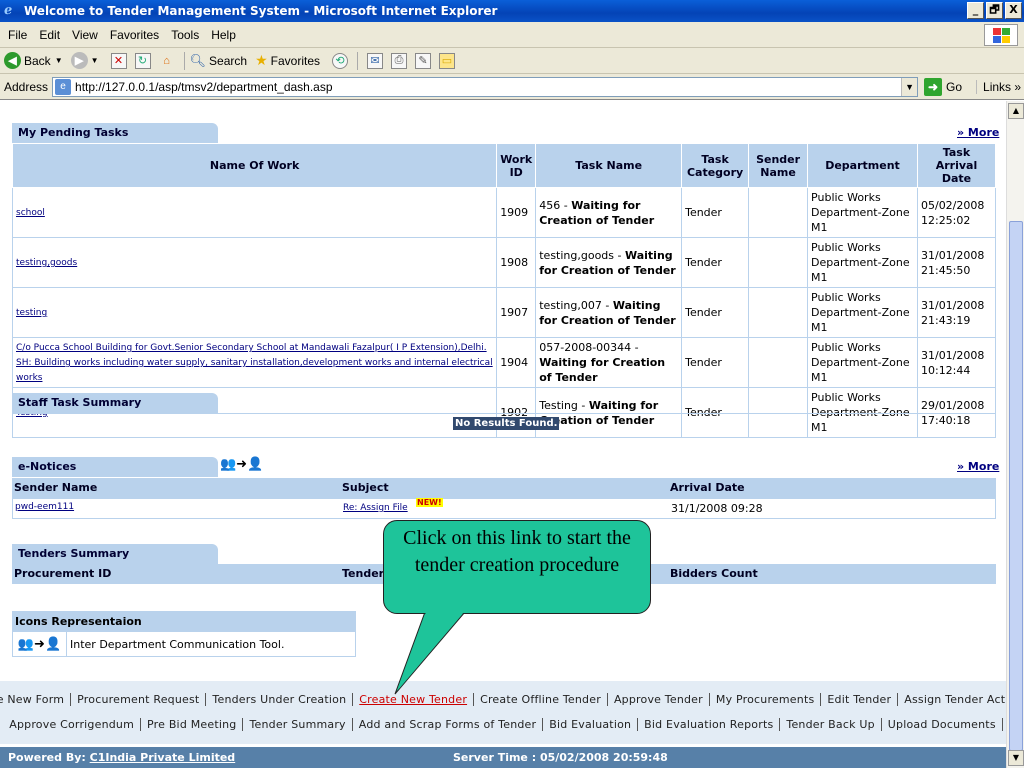 This screenshot has height=768, width=1024. I want to click on column-header: Task Arrival Date, so click(956, 165).